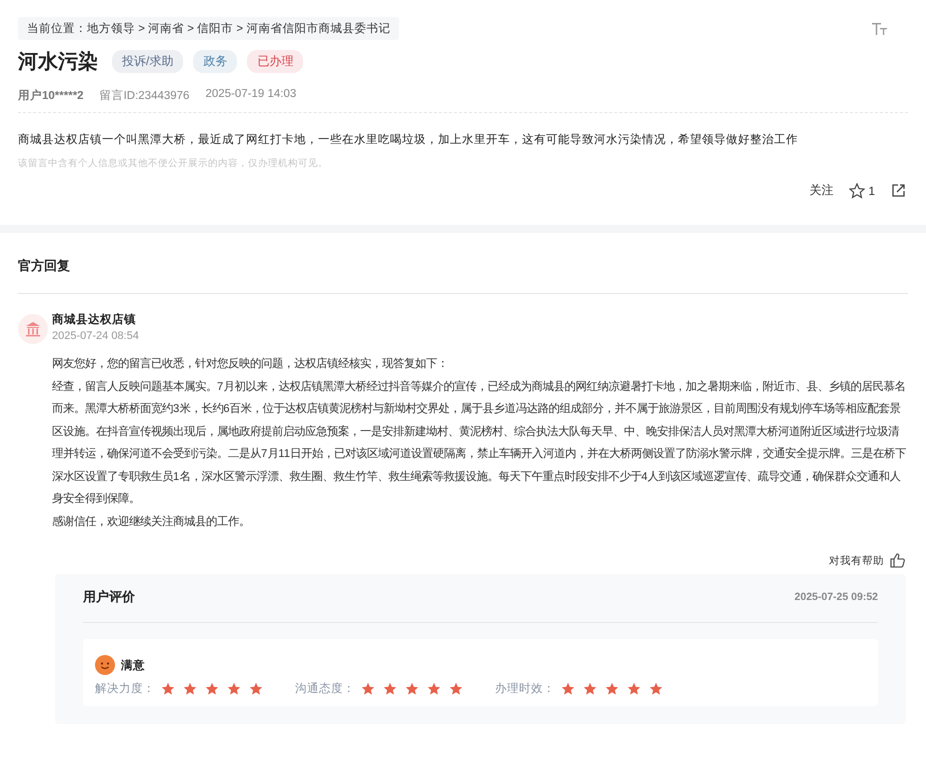 This screenshot has width=926, height=764. I want to click on smiley-icon, so click(105, 665).